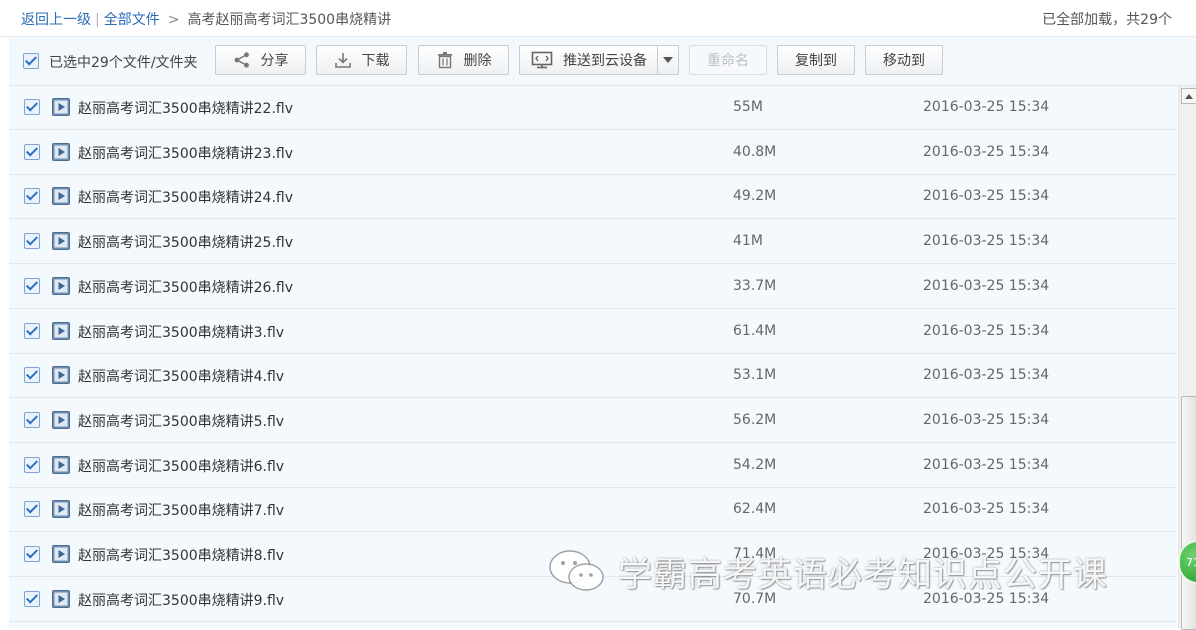 Image resolution: width=1196 pixels, height=630 pixels. What do you see at coordinates (593, 376) in the screenshot?
I see `file-row: 赵丽高考词汇3500串烧精讲4.flv 53.1M 2016-03-25 15:34` at bounding box center [593, 376].